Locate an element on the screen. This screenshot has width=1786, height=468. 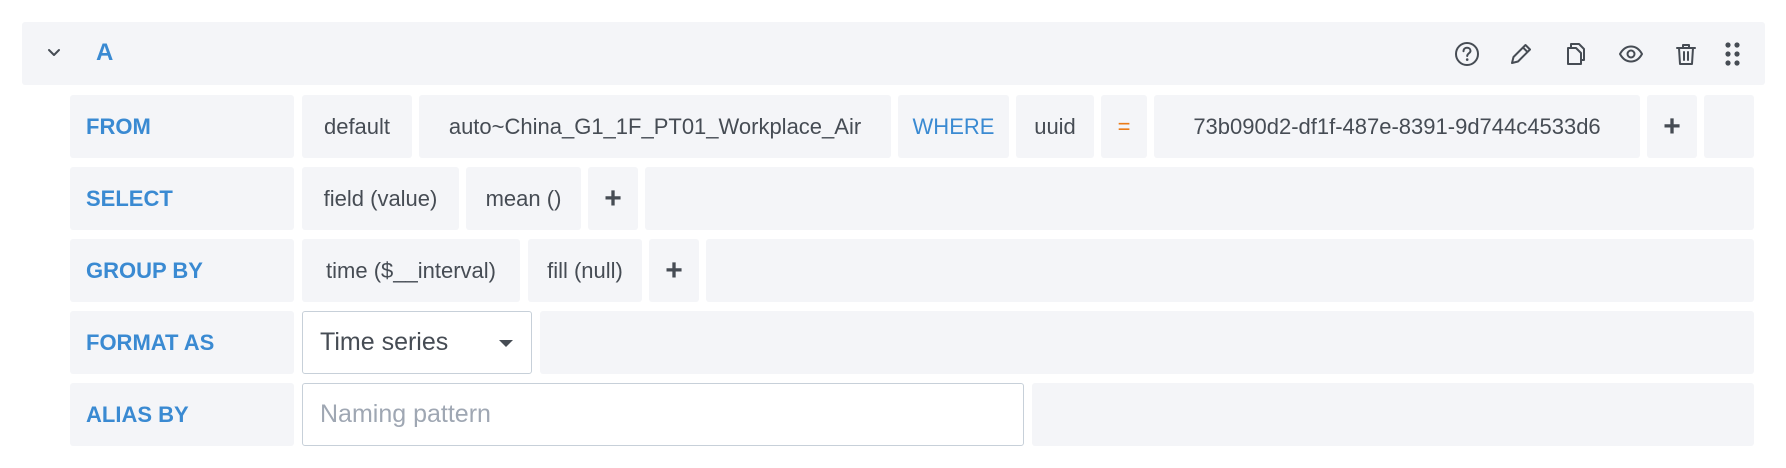
chevron-down-icon is located at coordinates (54, 52).